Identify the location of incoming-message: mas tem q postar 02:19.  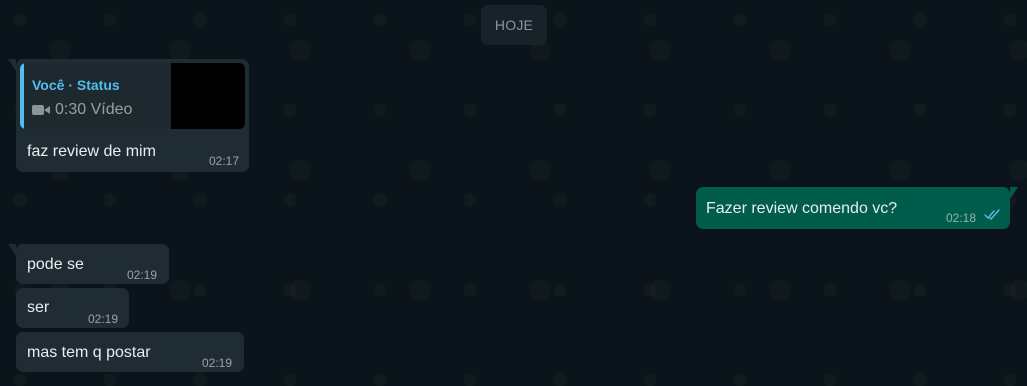
(130, 352).